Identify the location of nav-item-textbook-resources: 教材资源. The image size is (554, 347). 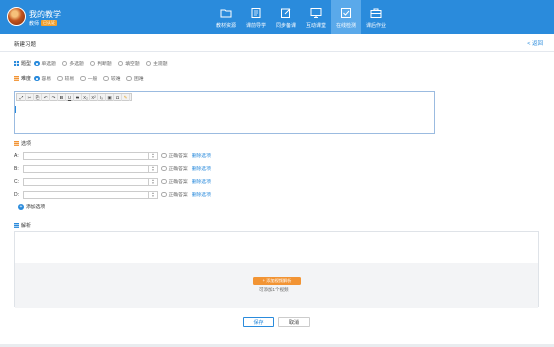
(226, 17).